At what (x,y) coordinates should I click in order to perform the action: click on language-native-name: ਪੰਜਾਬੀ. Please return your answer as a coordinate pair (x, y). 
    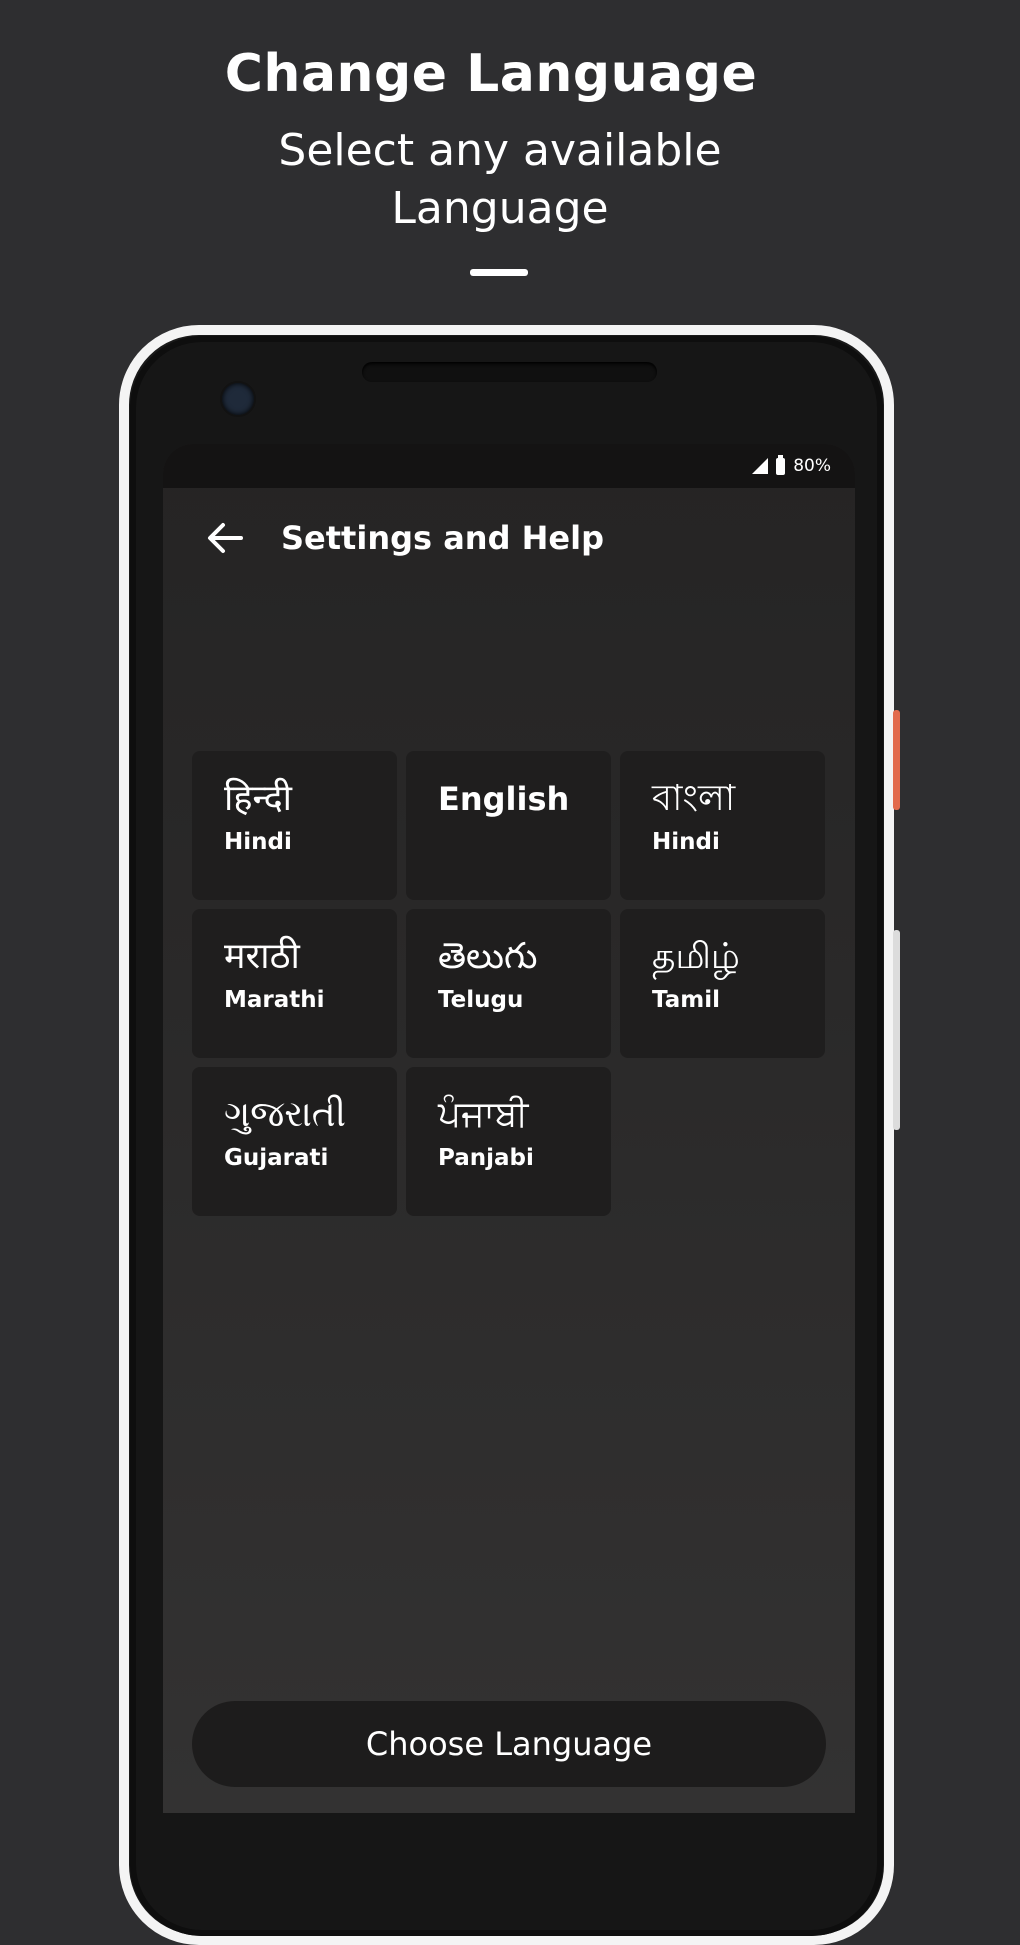
    Looking at the image, I should click on (483, 1114).